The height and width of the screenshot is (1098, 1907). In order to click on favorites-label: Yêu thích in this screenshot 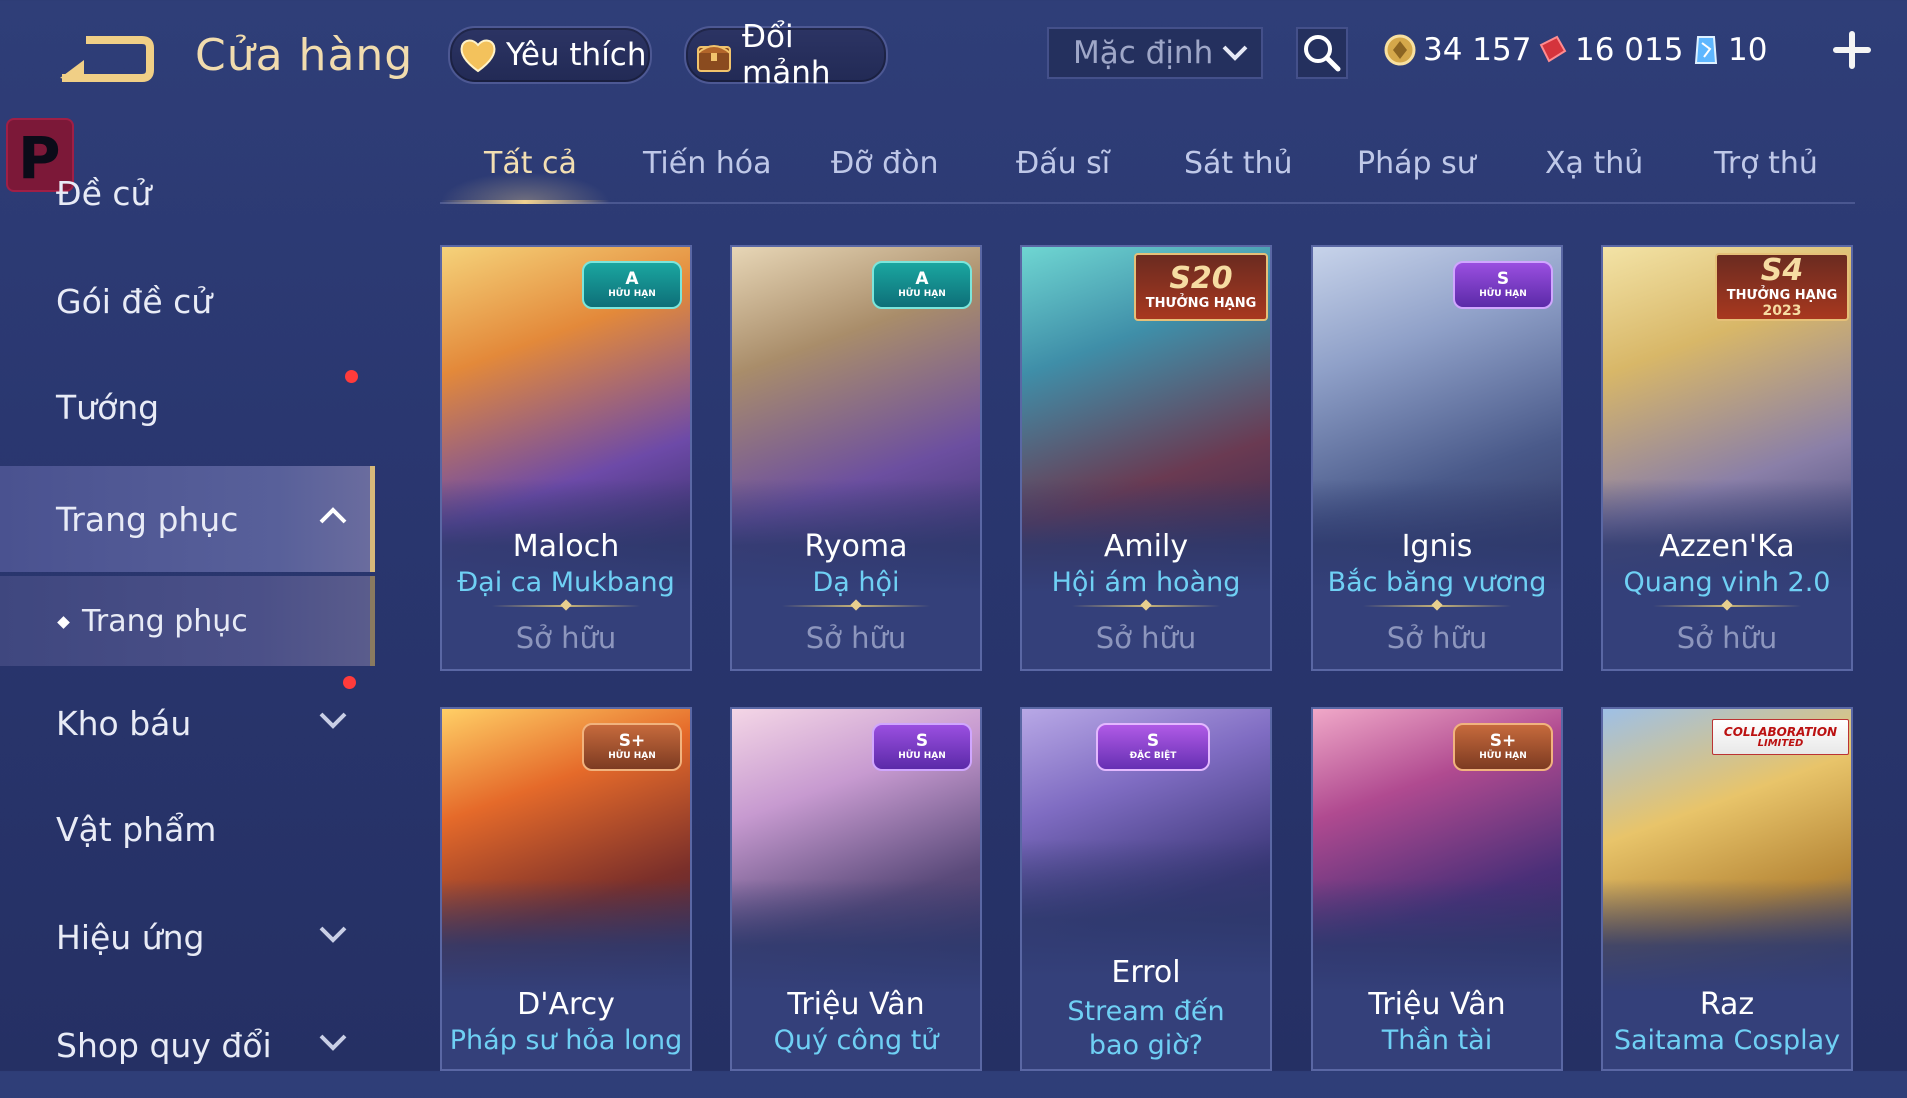, I will do `click(576, 55)`.